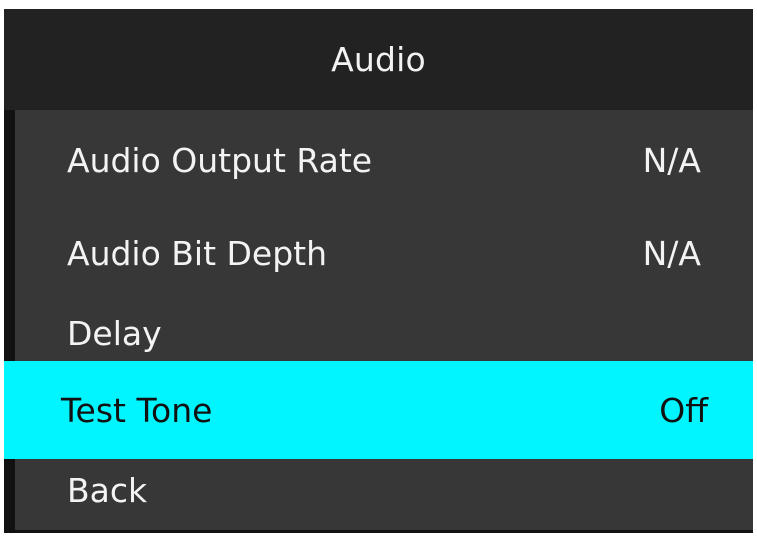  I want to click on menu-item-delay: Delay, so click(384, 333).